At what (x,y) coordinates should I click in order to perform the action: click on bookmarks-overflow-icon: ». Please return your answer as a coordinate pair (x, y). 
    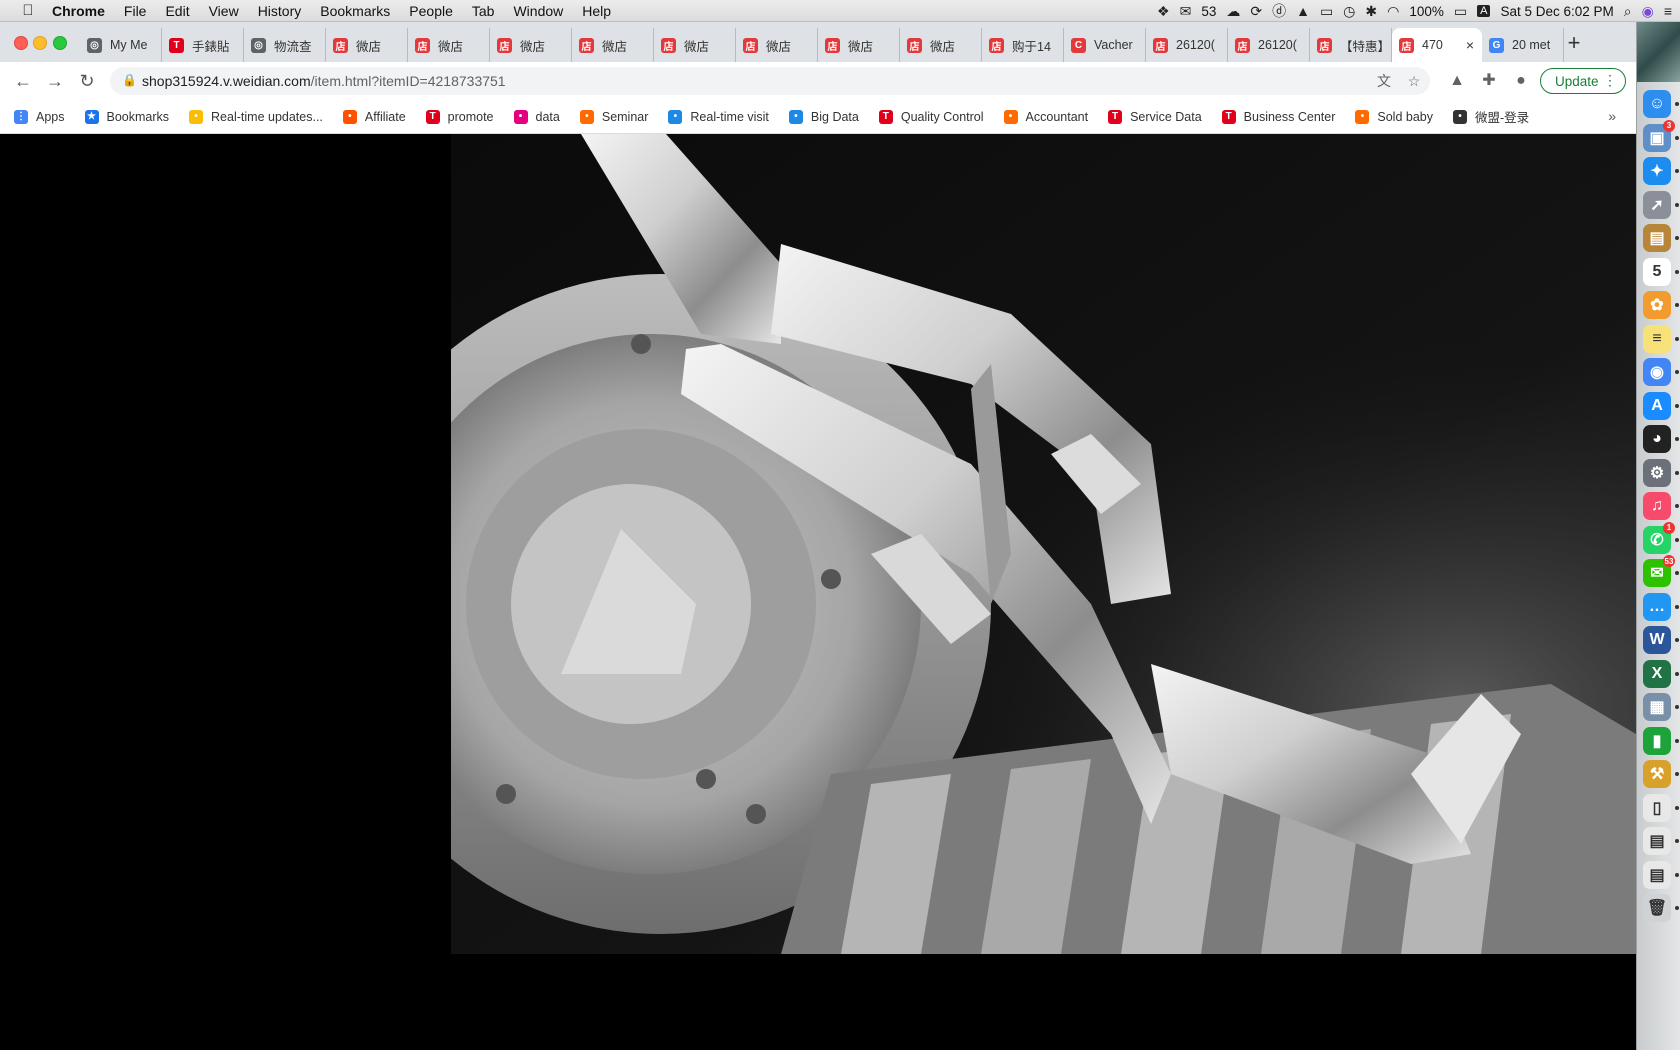
    Looking at the image, I should click on (1612, 116).